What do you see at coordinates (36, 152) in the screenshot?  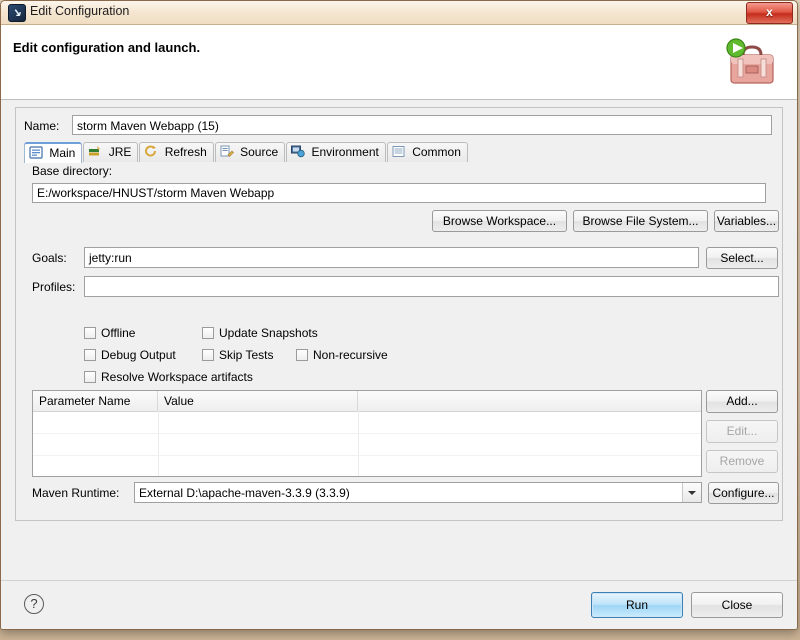 I see `main-tab-icon` at bounding box center [36, 152].